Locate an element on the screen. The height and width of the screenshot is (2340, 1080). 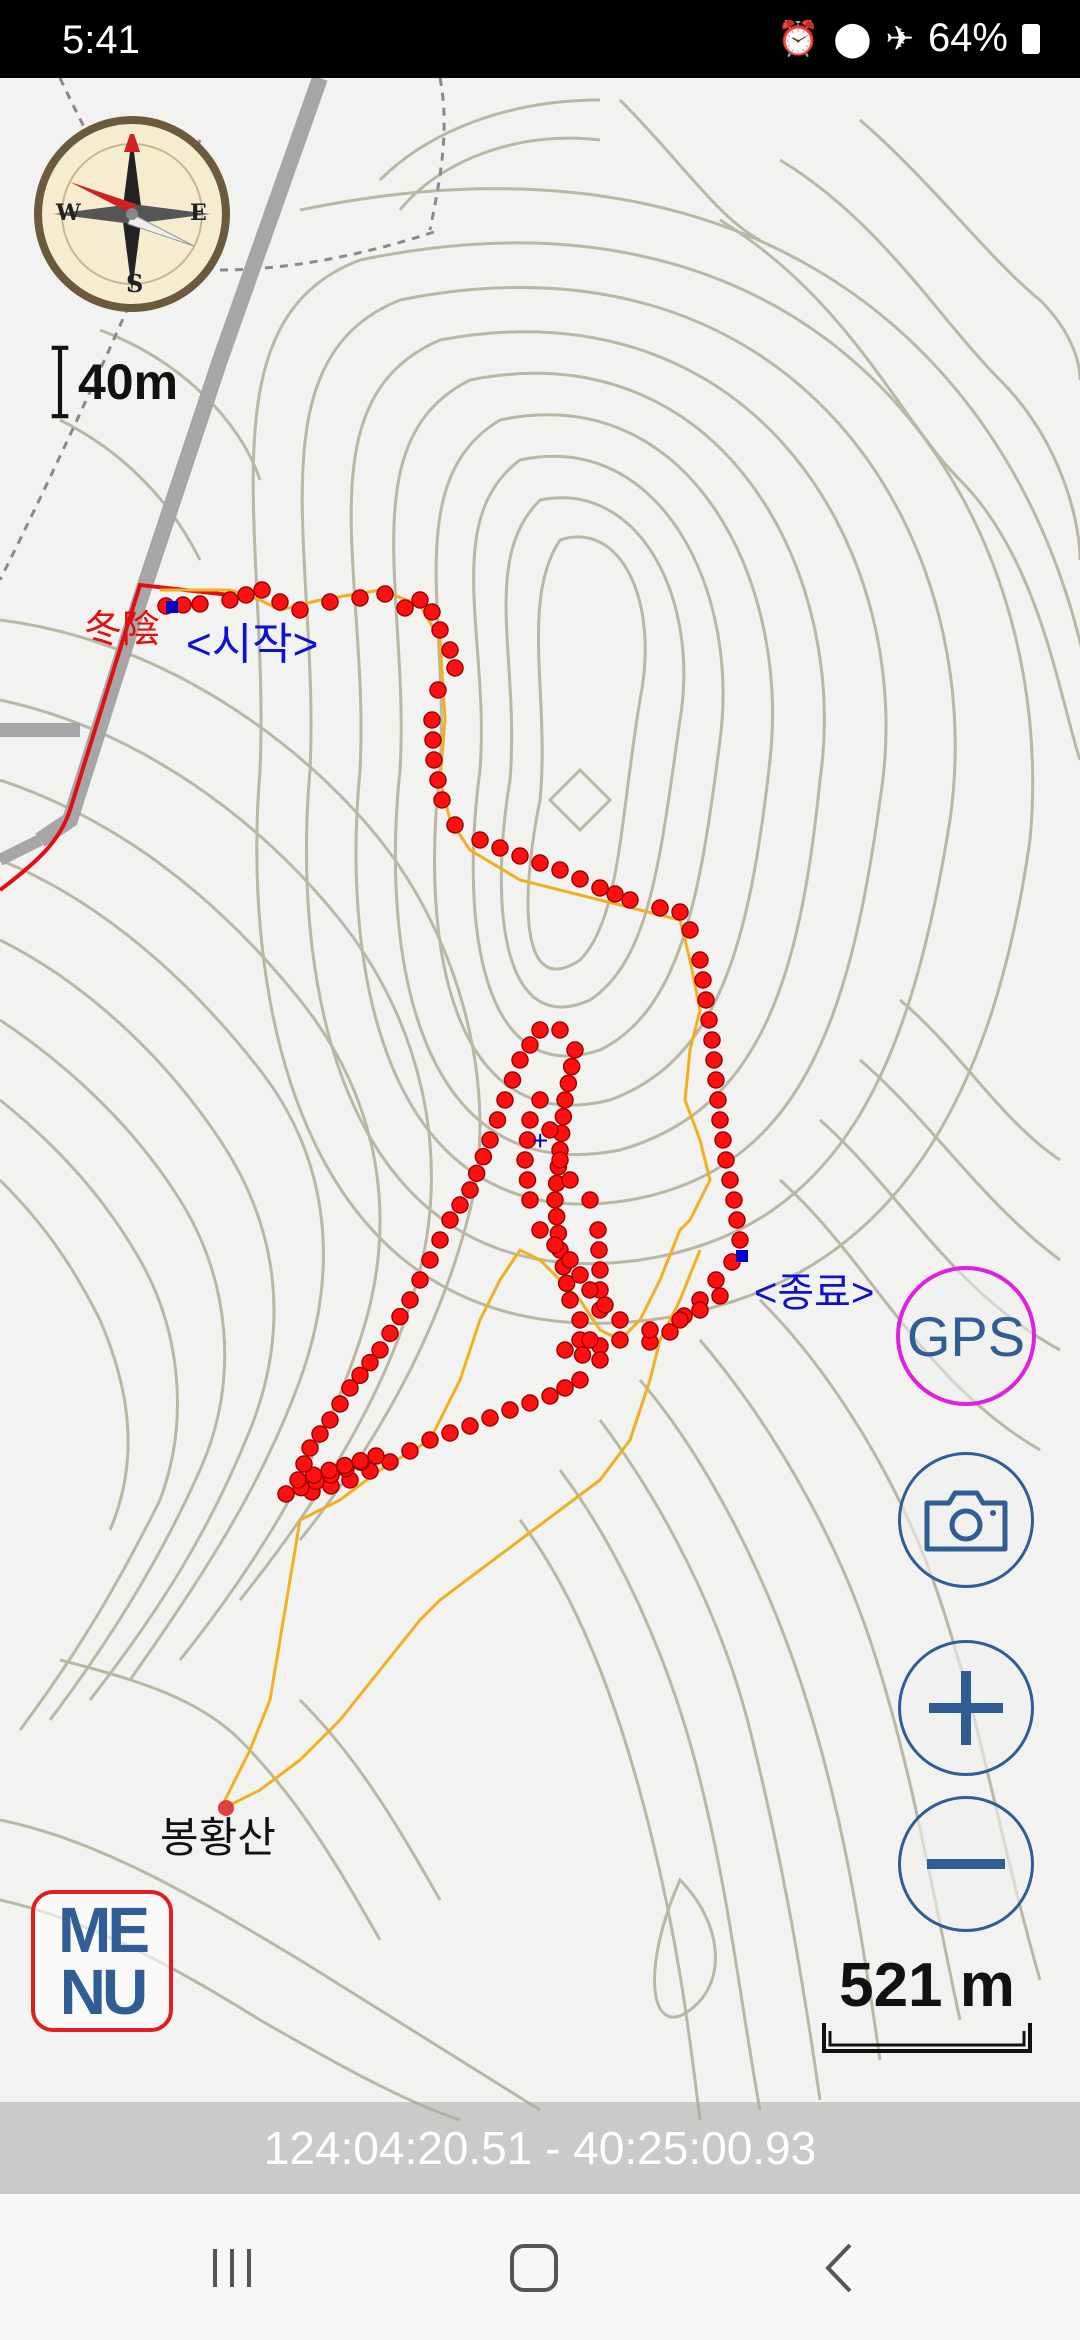
coordinate-bar: 124:04:20.51 - 40:25:00.93 is located at coordinates (540, 2148).